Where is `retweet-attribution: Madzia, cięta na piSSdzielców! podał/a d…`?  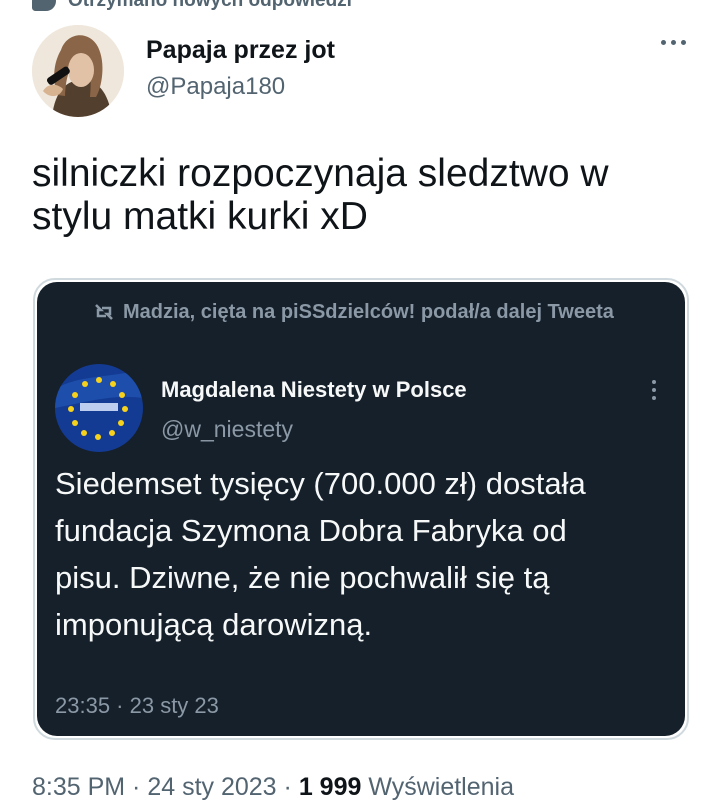 retweet-attribution: Madzia, cięta na piSSdzielców! podał/a d… is located at coordinates (359, 312).